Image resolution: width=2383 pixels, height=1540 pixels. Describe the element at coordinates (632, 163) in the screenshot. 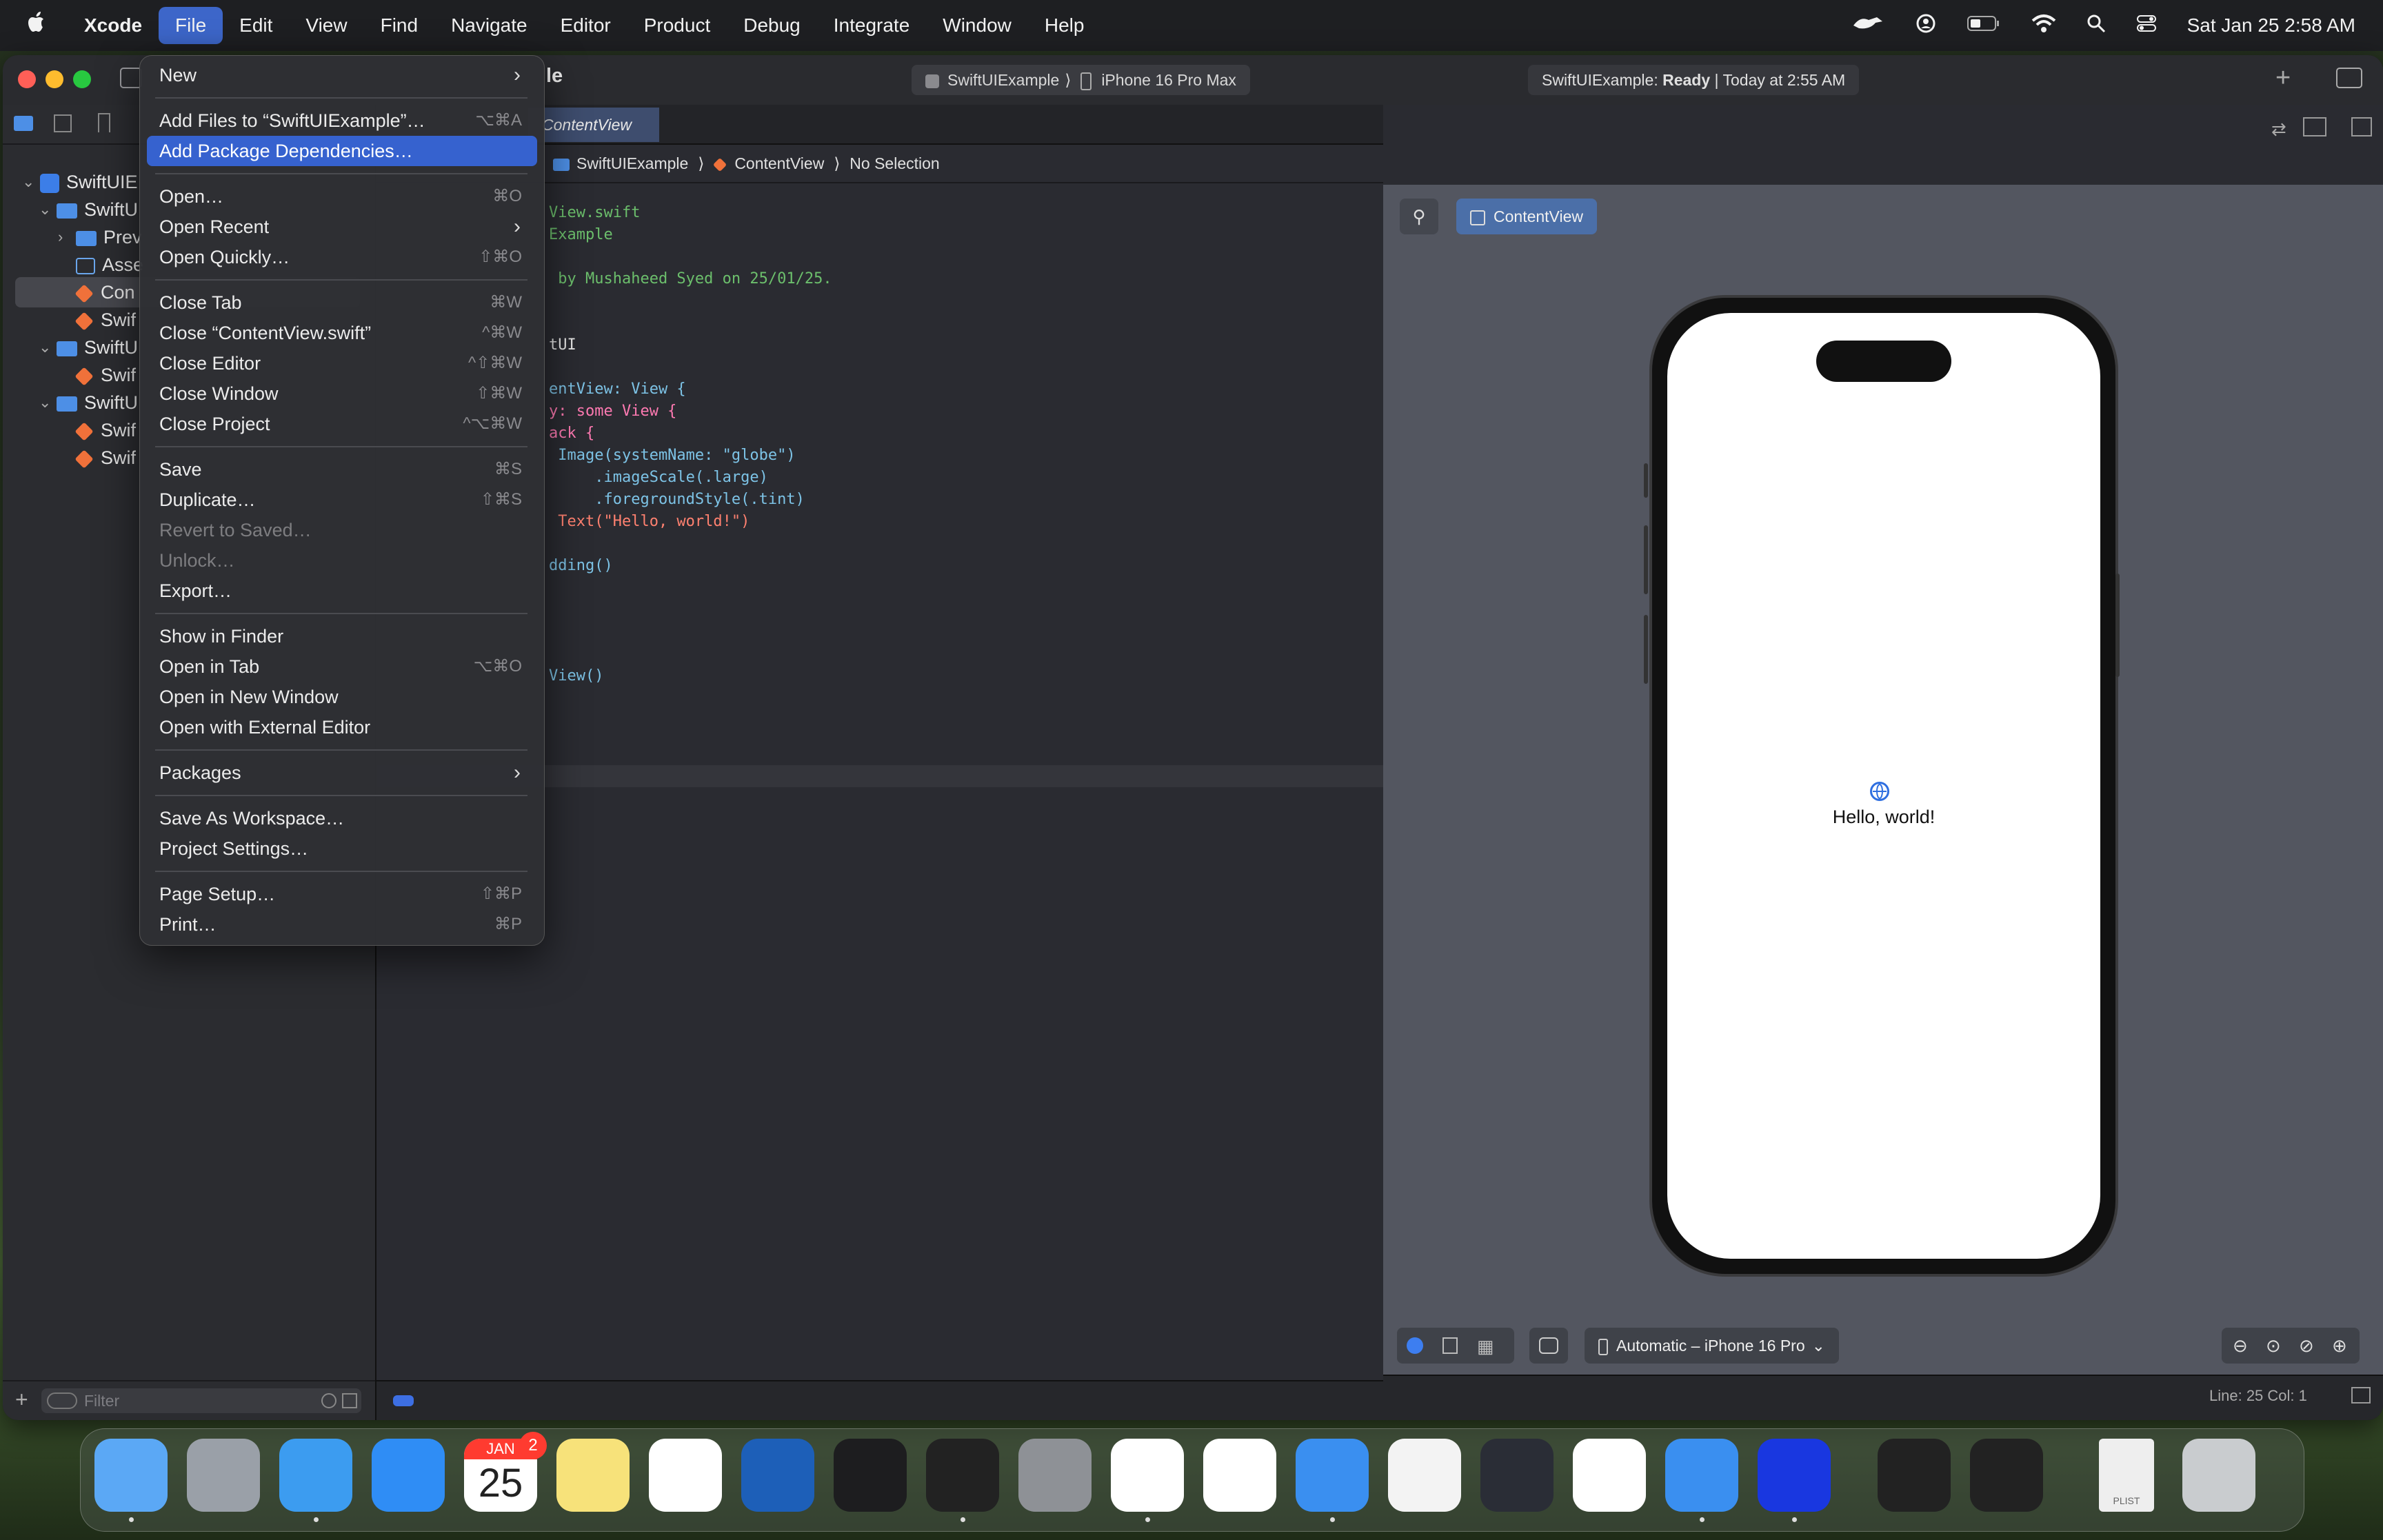

I see `breadcrumb-project: SwiftUIExample` at that location.